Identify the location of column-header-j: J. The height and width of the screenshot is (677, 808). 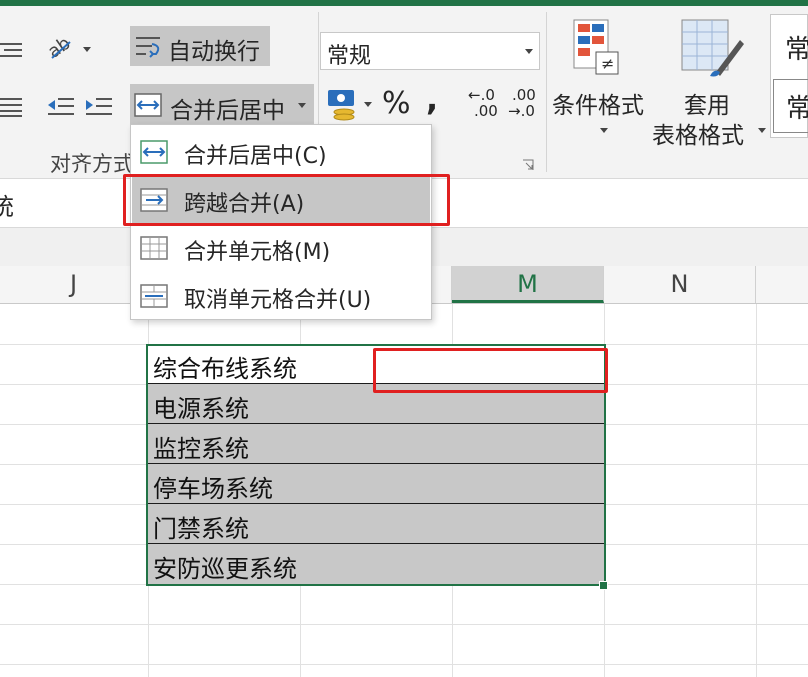
(74, 284).